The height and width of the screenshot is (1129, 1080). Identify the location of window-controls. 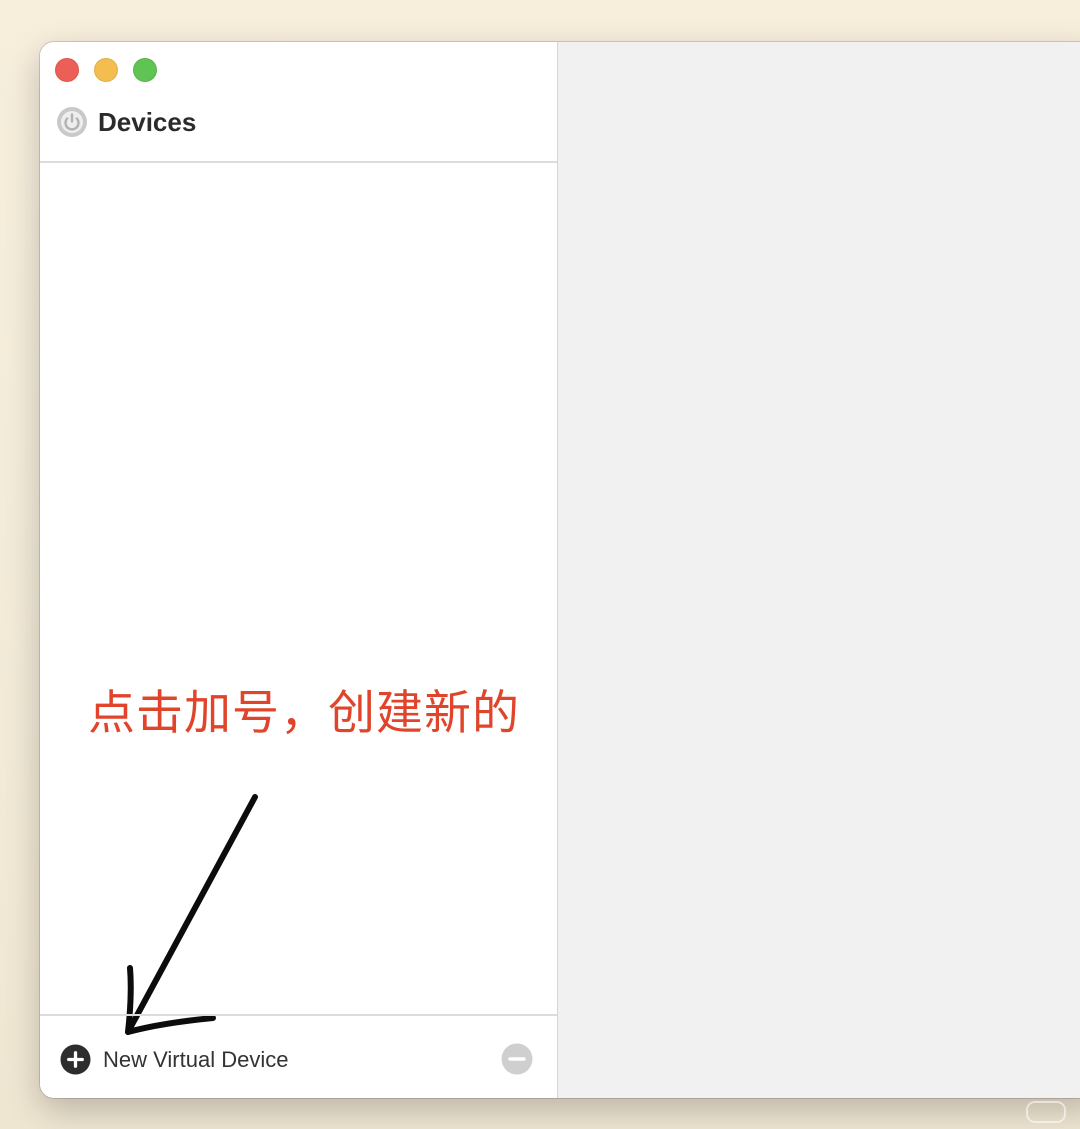
(106, 70).